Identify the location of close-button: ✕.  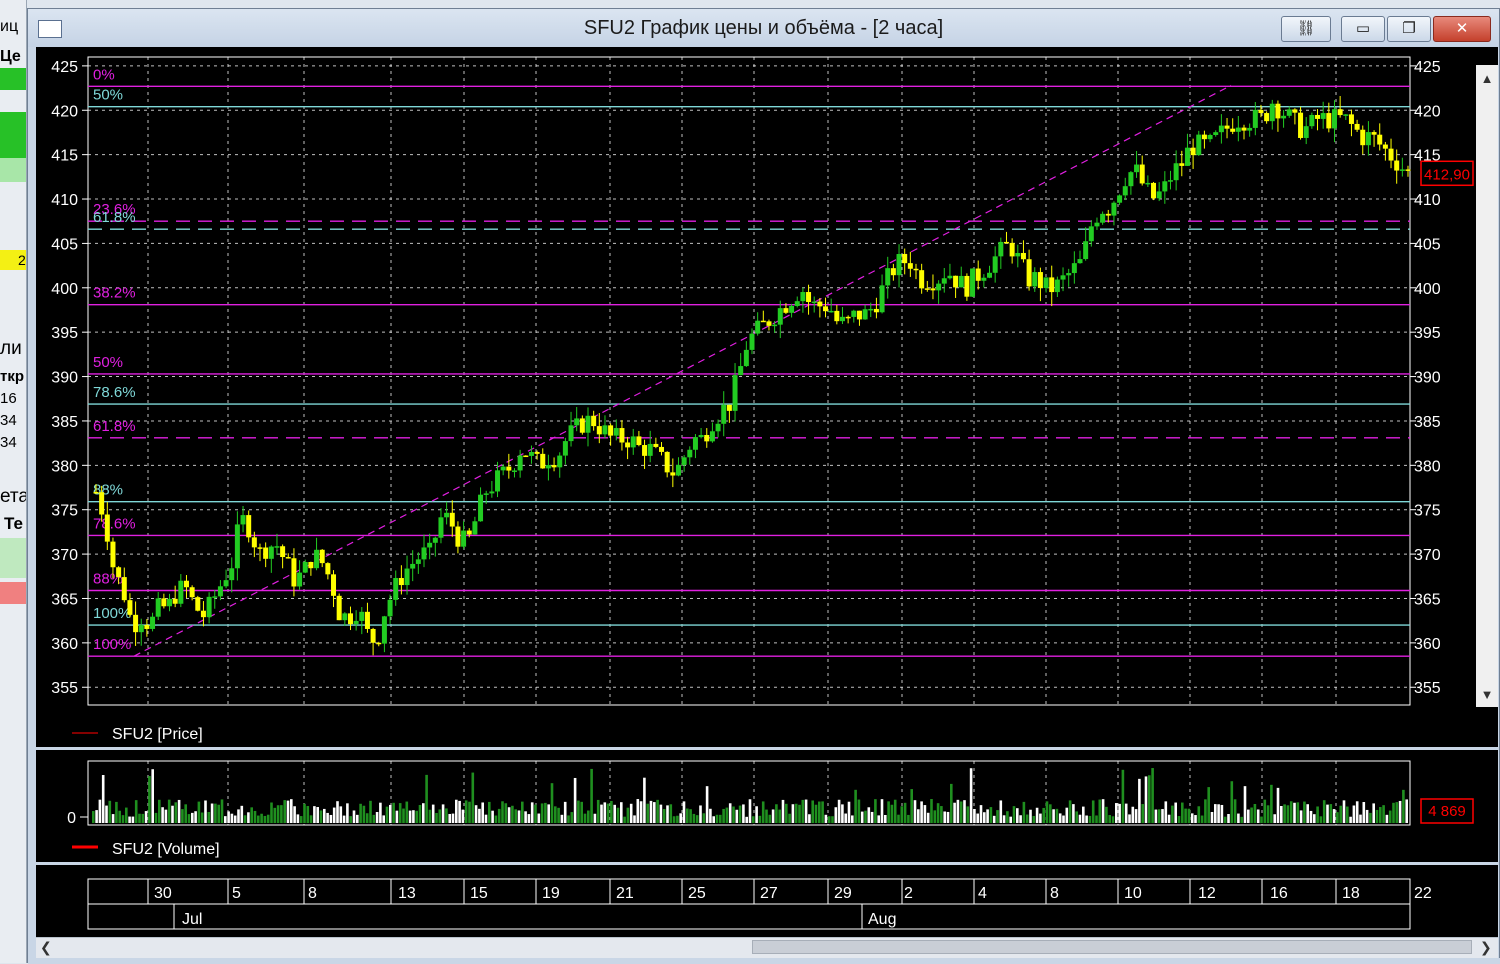
(1462, 29).